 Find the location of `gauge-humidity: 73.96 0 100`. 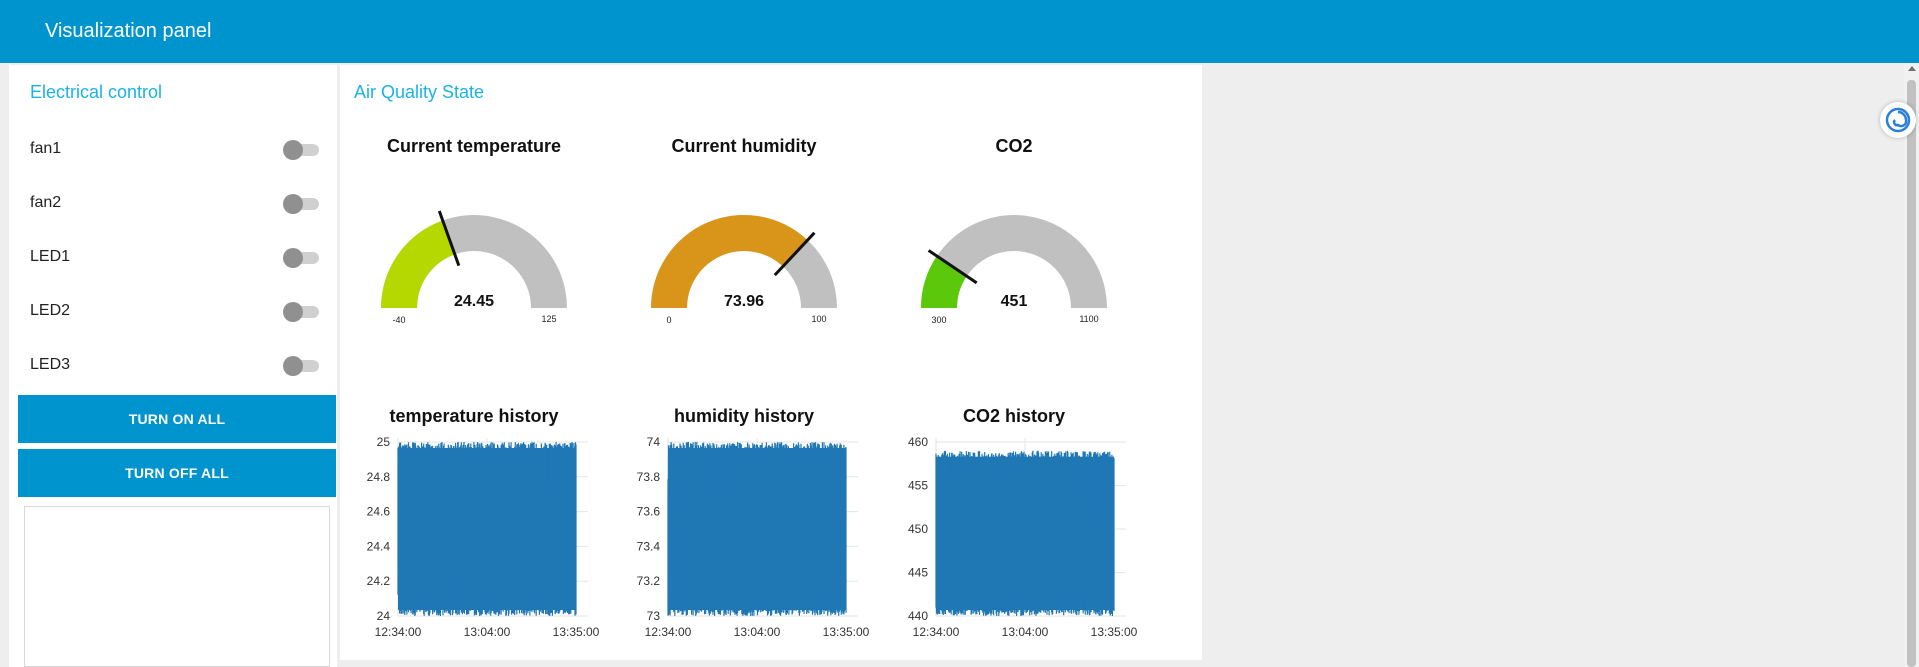

gauge-humidity: 73.96 0 100 is located at coordinates (744, 270).